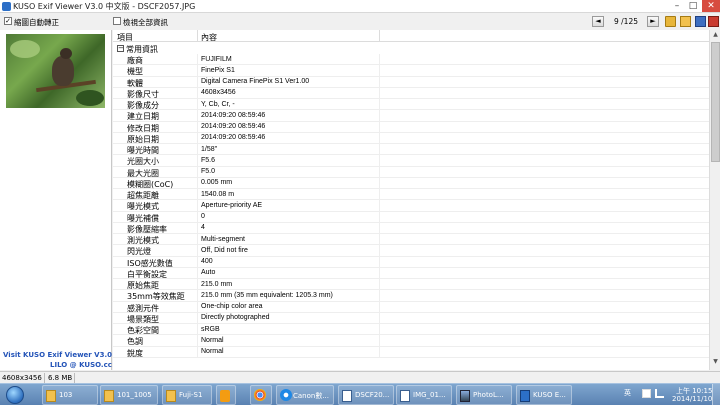 The image size is (720, 405). Describe the element at coordinates (646, 393) in the screenshot. I see `action-center-icon` at that location.